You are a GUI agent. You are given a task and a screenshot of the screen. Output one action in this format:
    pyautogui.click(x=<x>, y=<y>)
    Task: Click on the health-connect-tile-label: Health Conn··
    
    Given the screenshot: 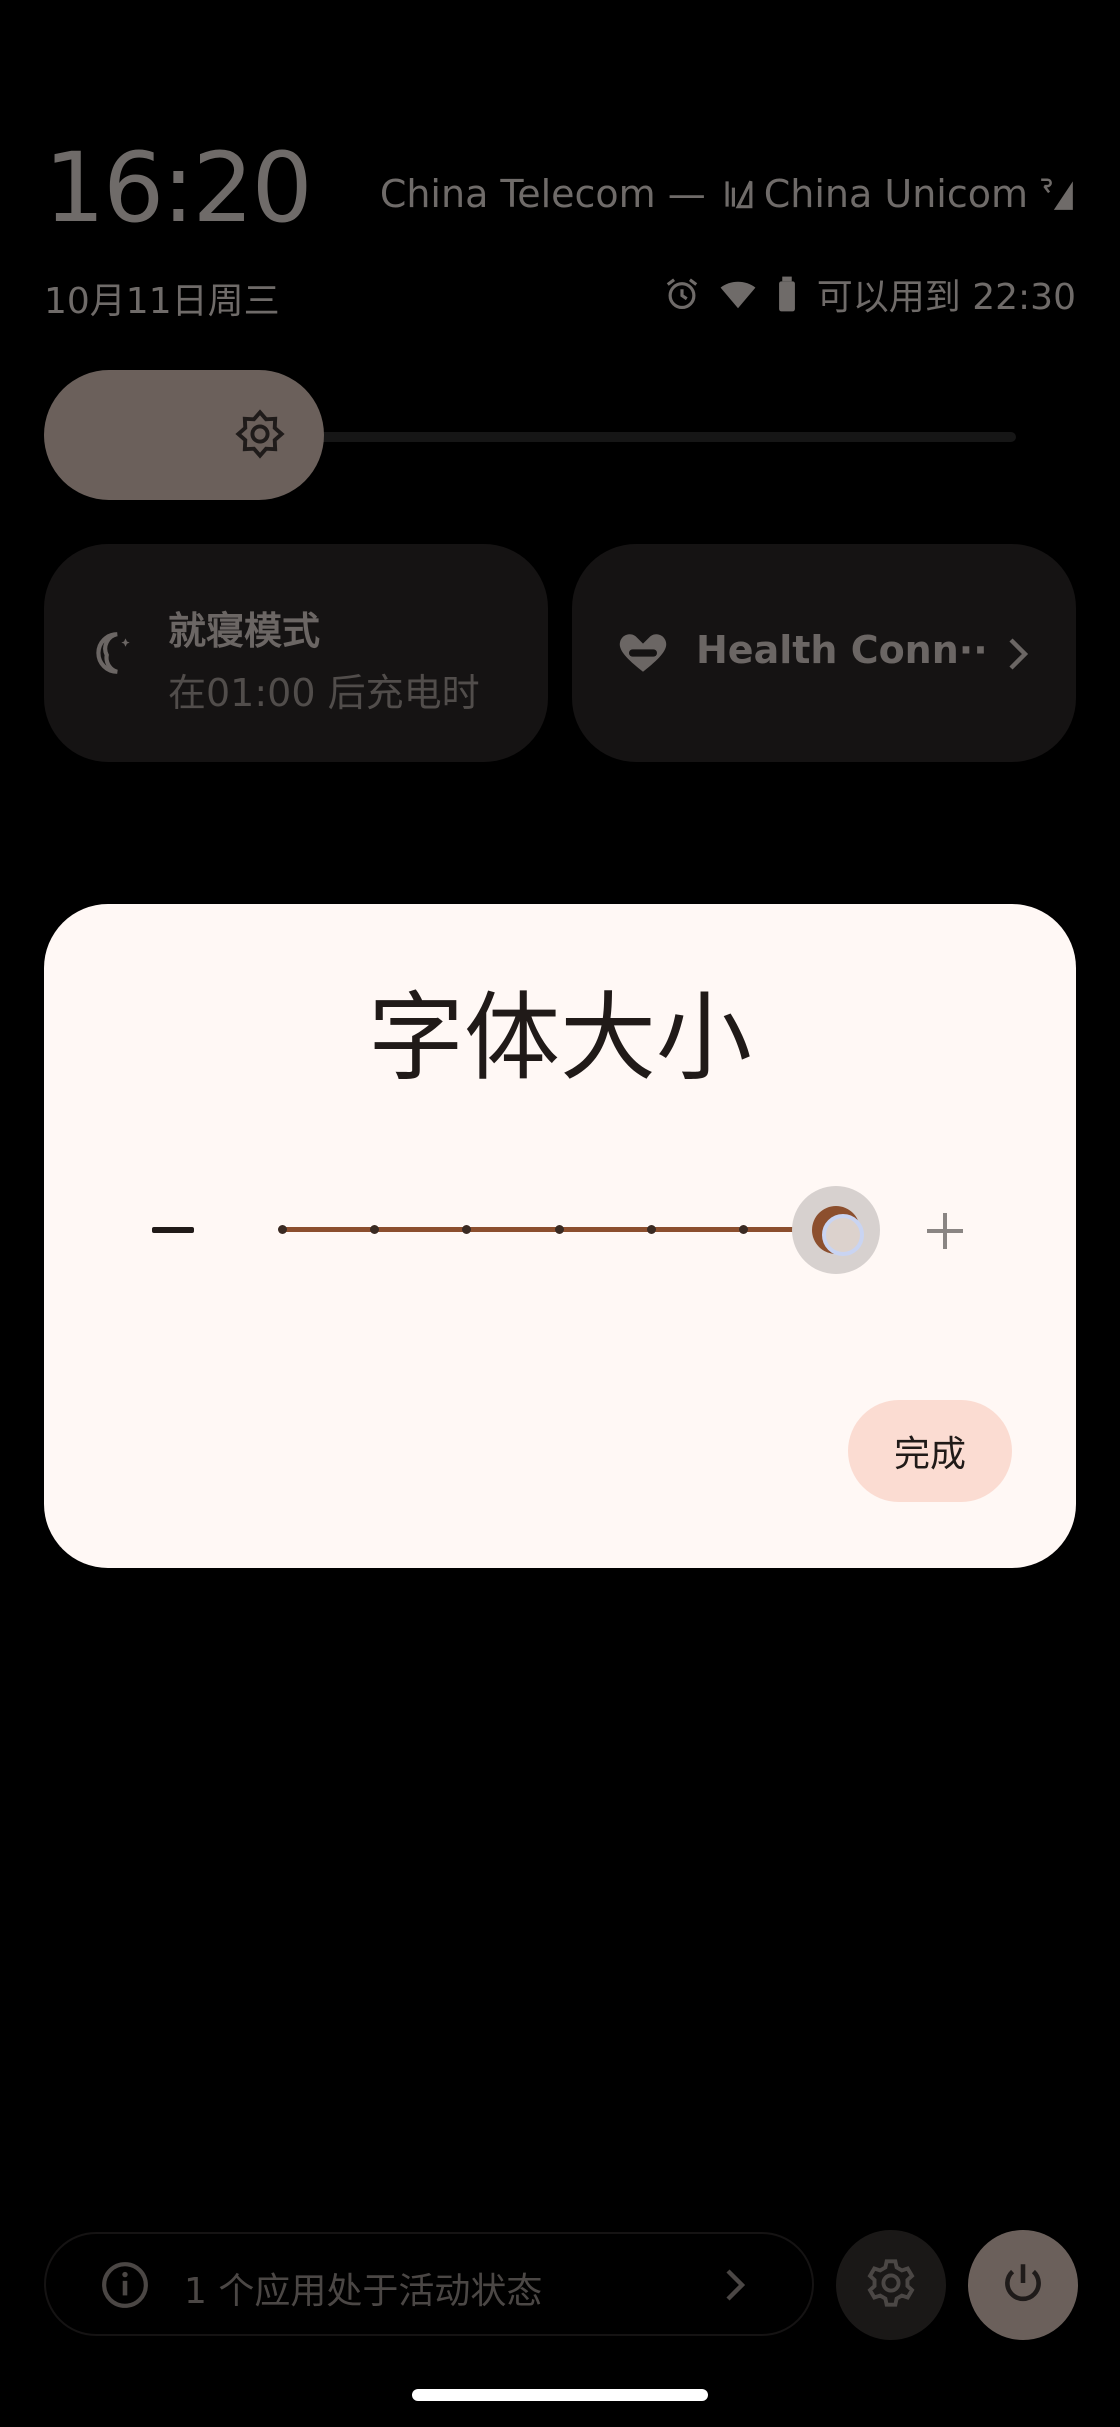 What is the action you would take?
    pyautogui.click(x=842, y=650)
    